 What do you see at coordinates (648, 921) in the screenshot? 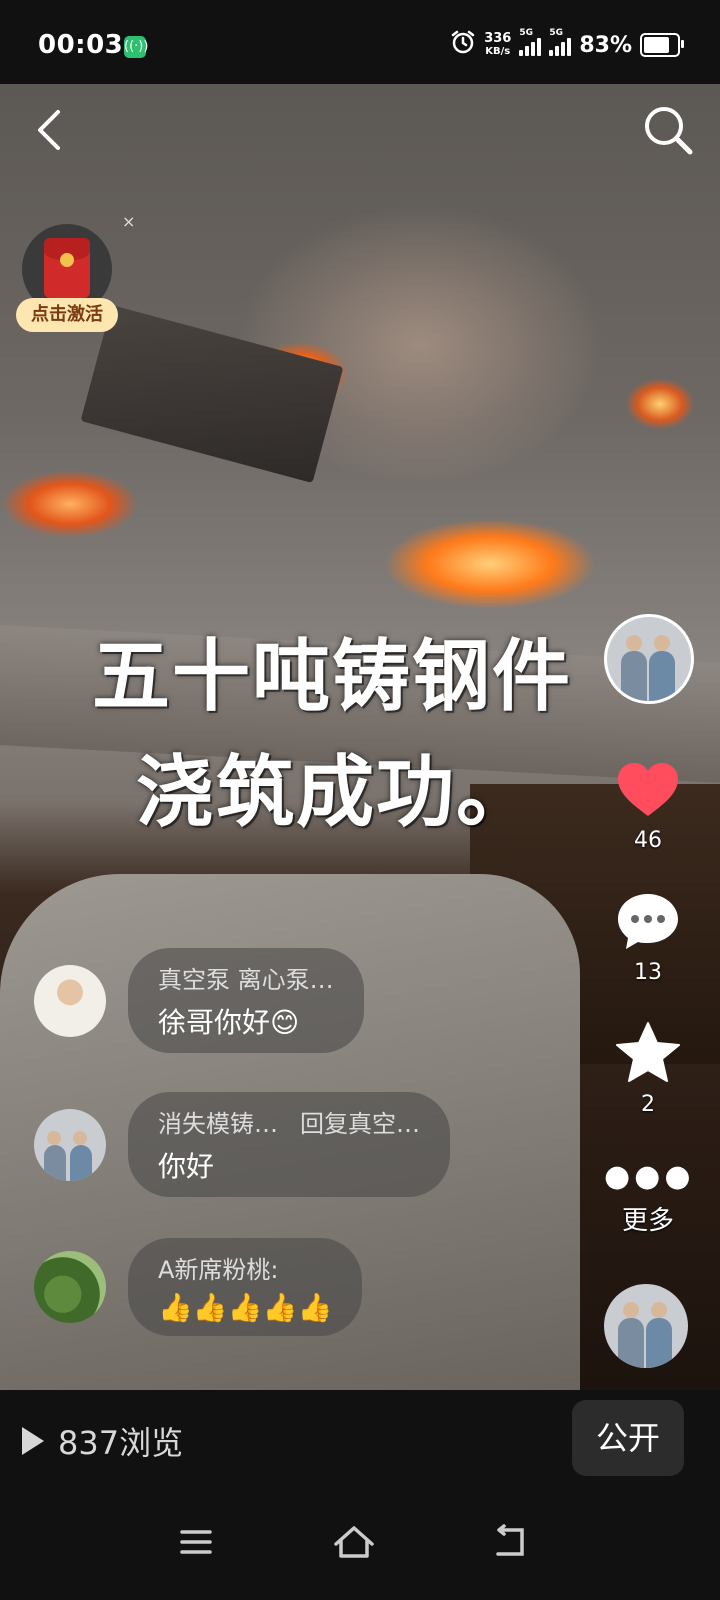
I see `comment-icon` at bounding box center [648, 921].